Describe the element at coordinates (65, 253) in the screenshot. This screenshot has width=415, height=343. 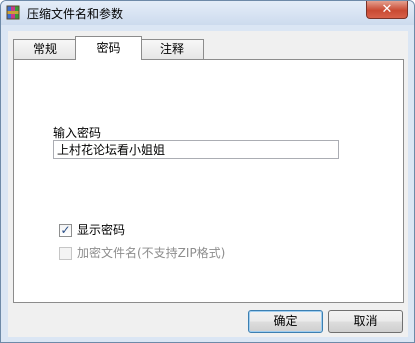
I see `encrypt-filenames-checkbox` at that location.